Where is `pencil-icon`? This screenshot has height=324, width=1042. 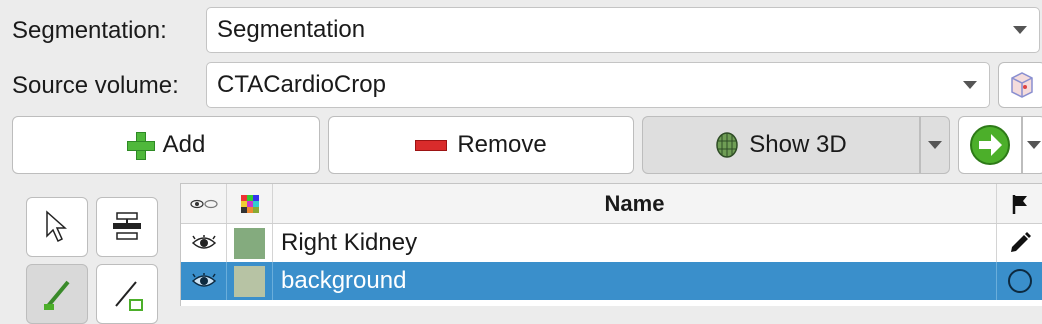
pencil-icon is located at coordinates (1021, 242).